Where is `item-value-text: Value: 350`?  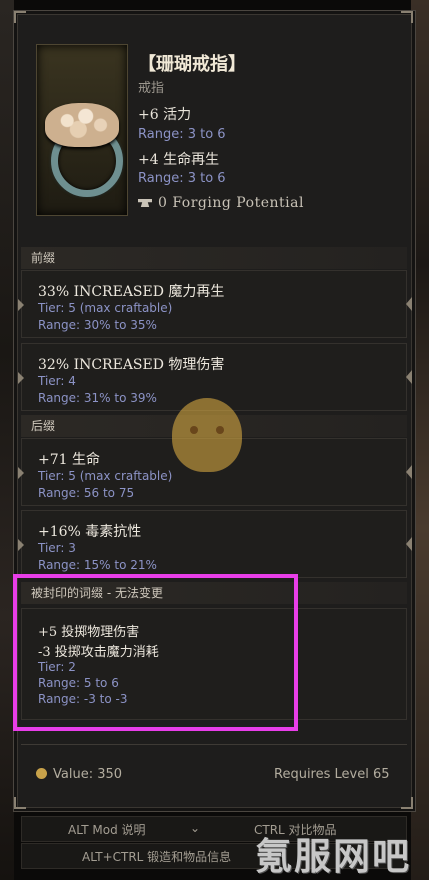 item-value-text: Value: 350 is located at coordinates (88, 774).